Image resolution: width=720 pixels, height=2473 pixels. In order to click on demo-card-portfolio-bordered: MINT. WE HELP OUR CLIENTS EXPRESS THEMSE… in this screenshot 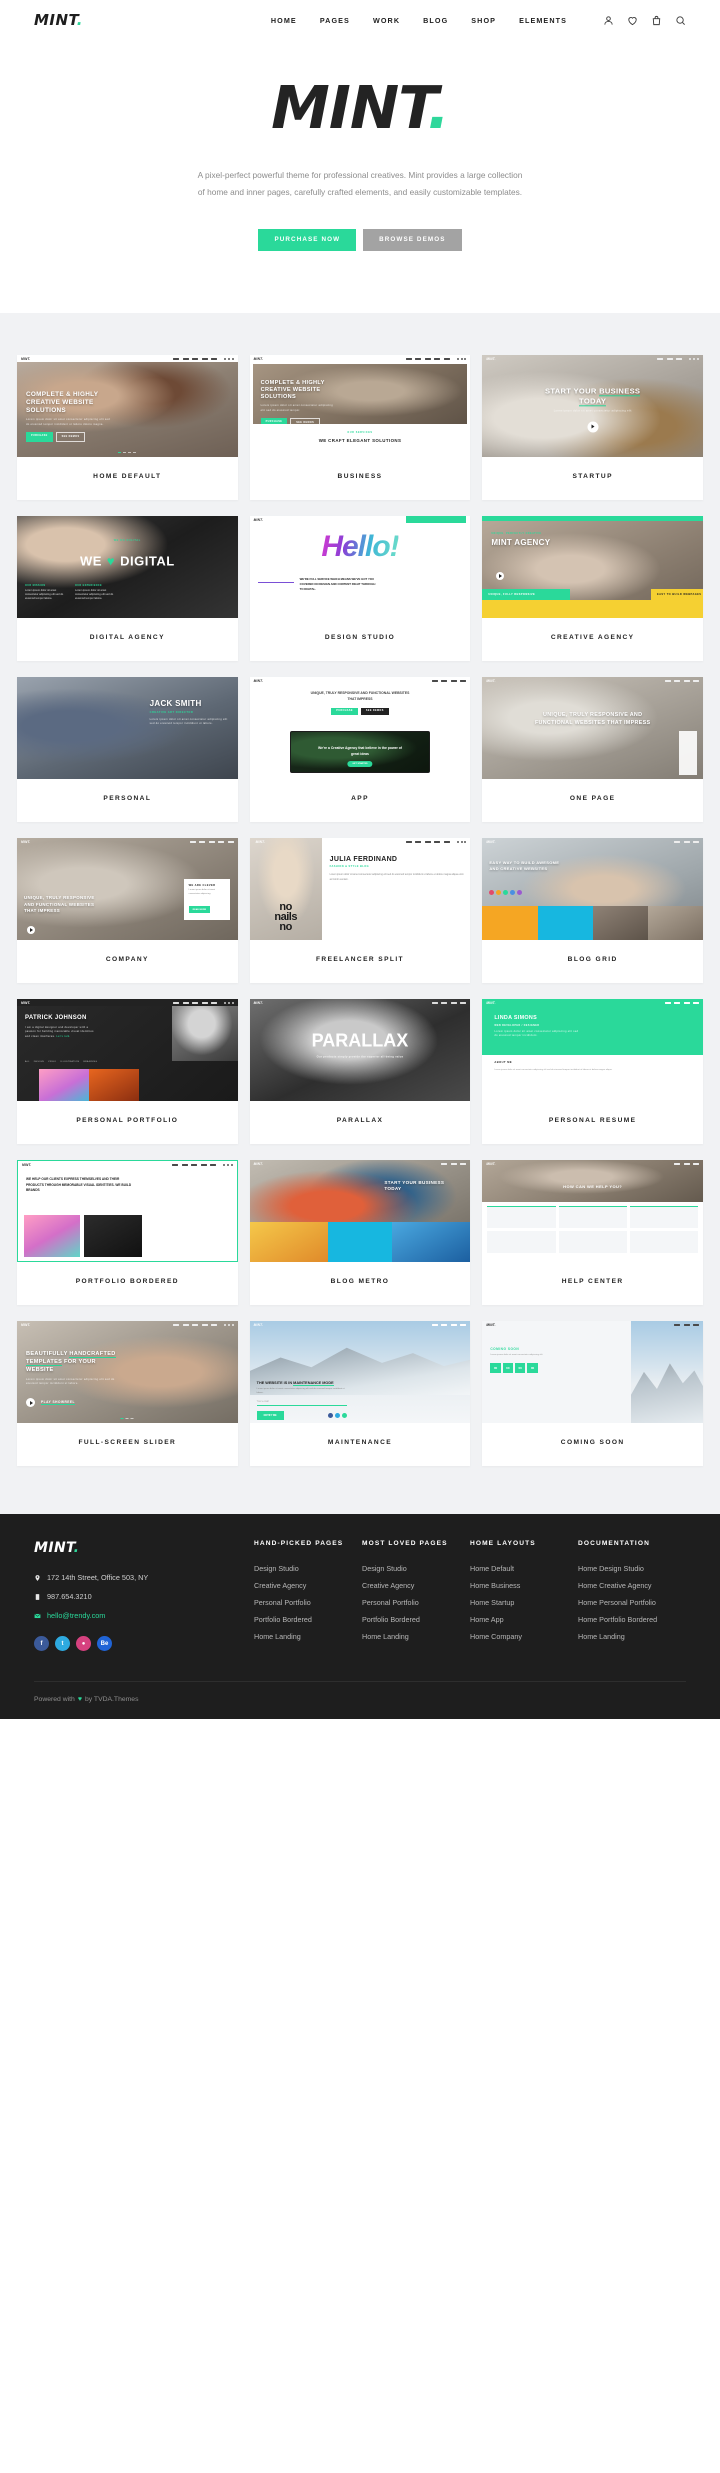, I will do `click(127, 1233)`.